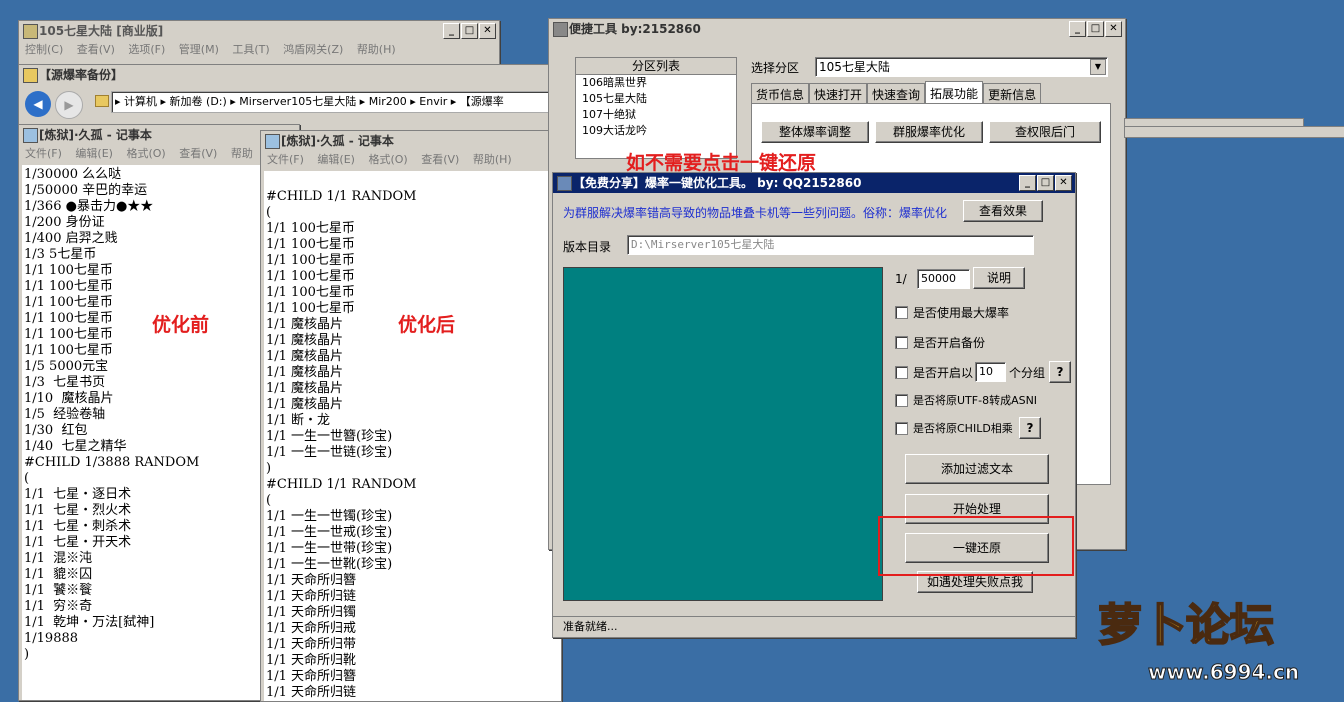  What do you see at coordinates (78, 526) in the screenshot?
I see `text-line: 1/1 七星・刺杀术` at bounding box center [78, 526].